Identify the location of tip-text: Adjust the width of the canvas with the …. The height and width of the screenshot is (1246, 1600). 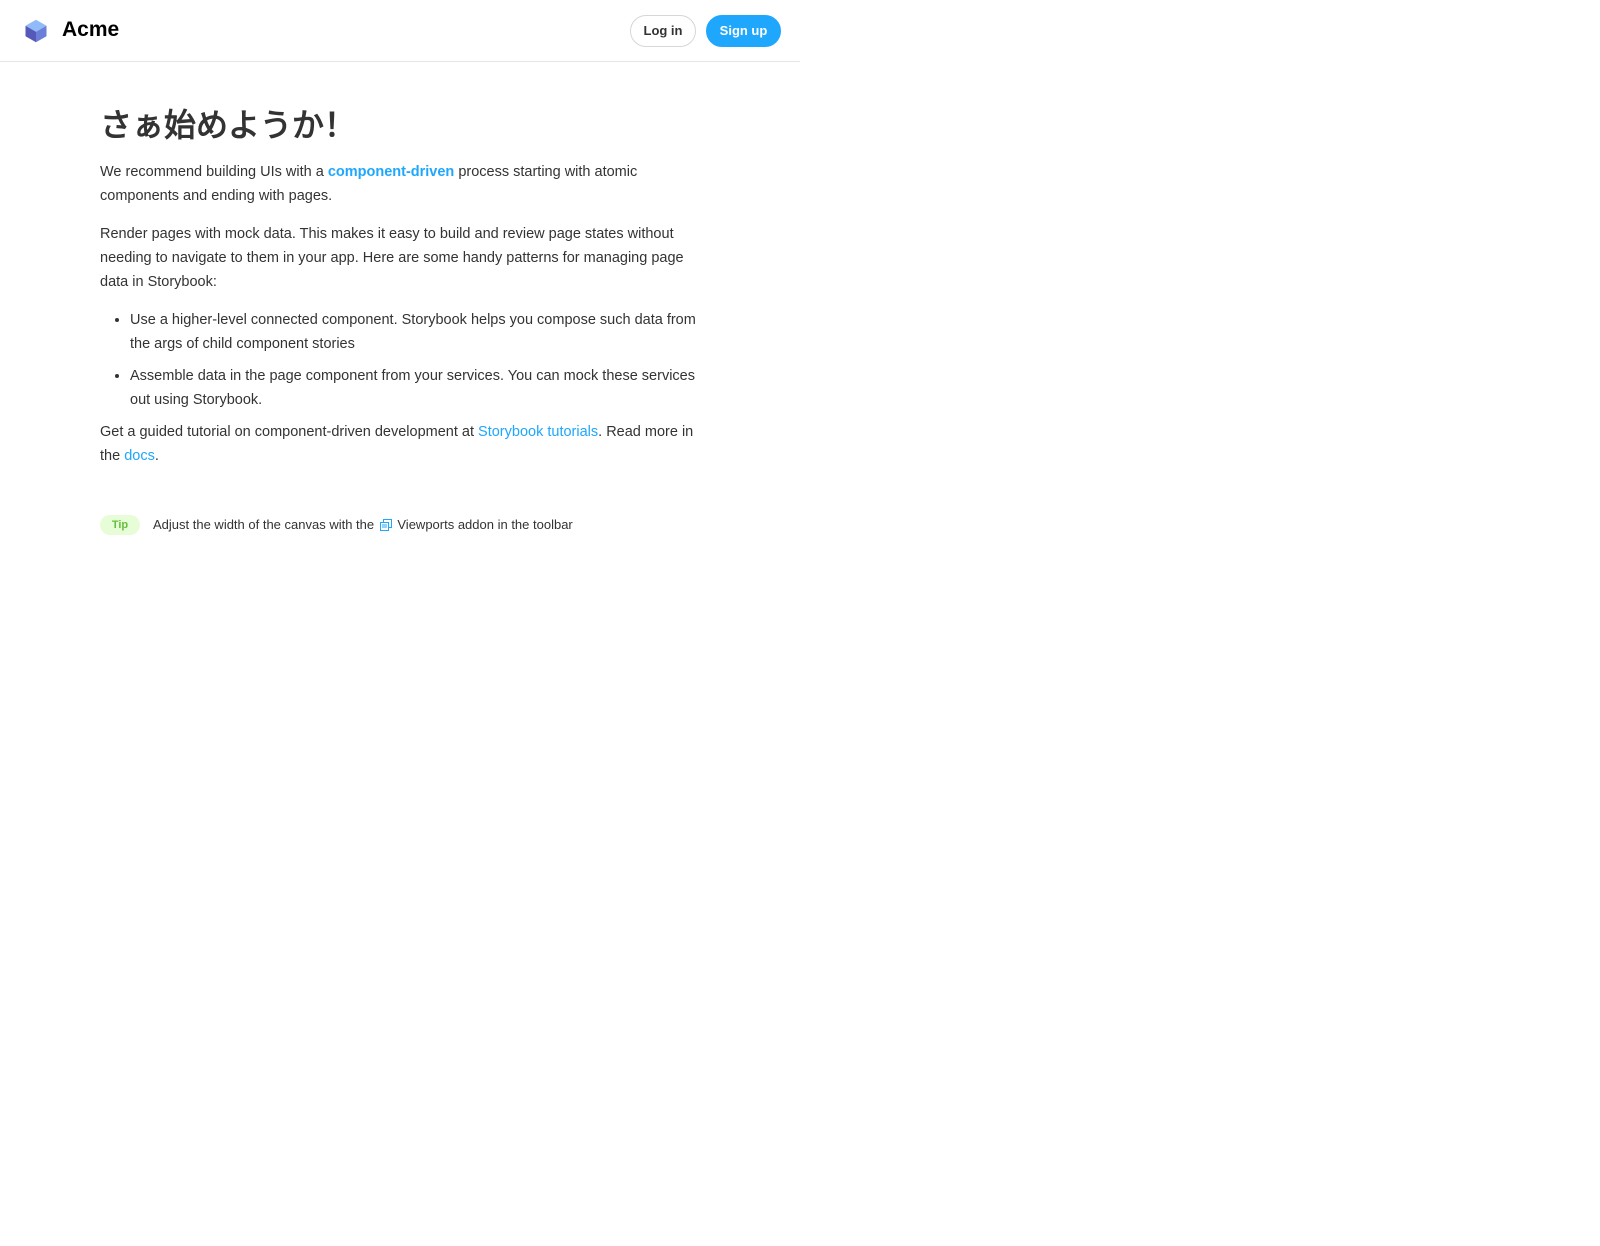
(363, 525).